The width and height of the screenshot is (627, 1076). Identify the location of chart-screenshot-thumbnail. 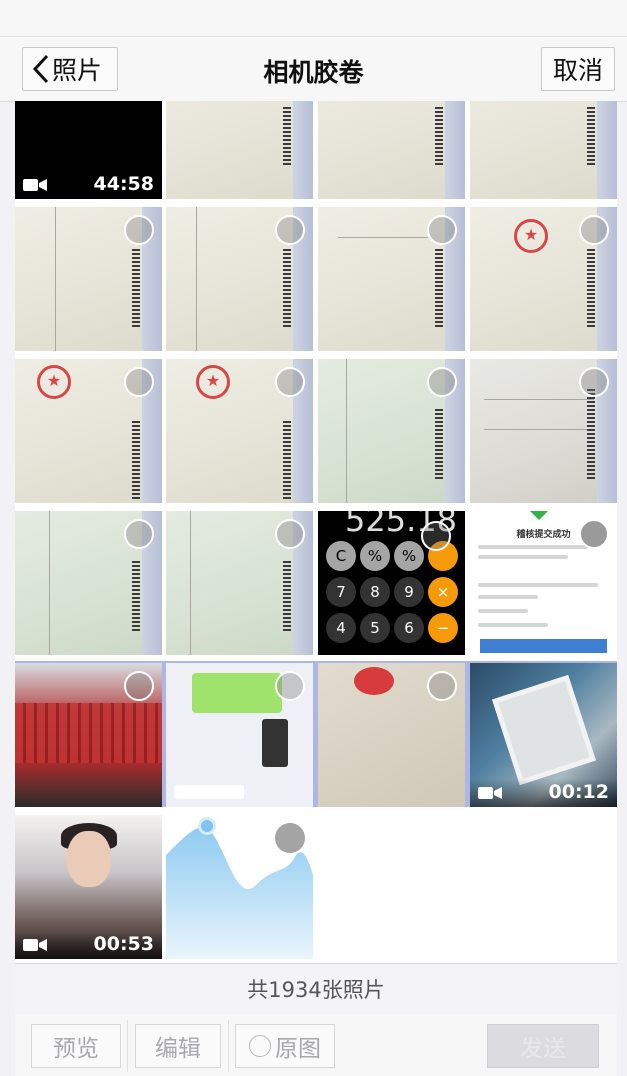
(239, 887).